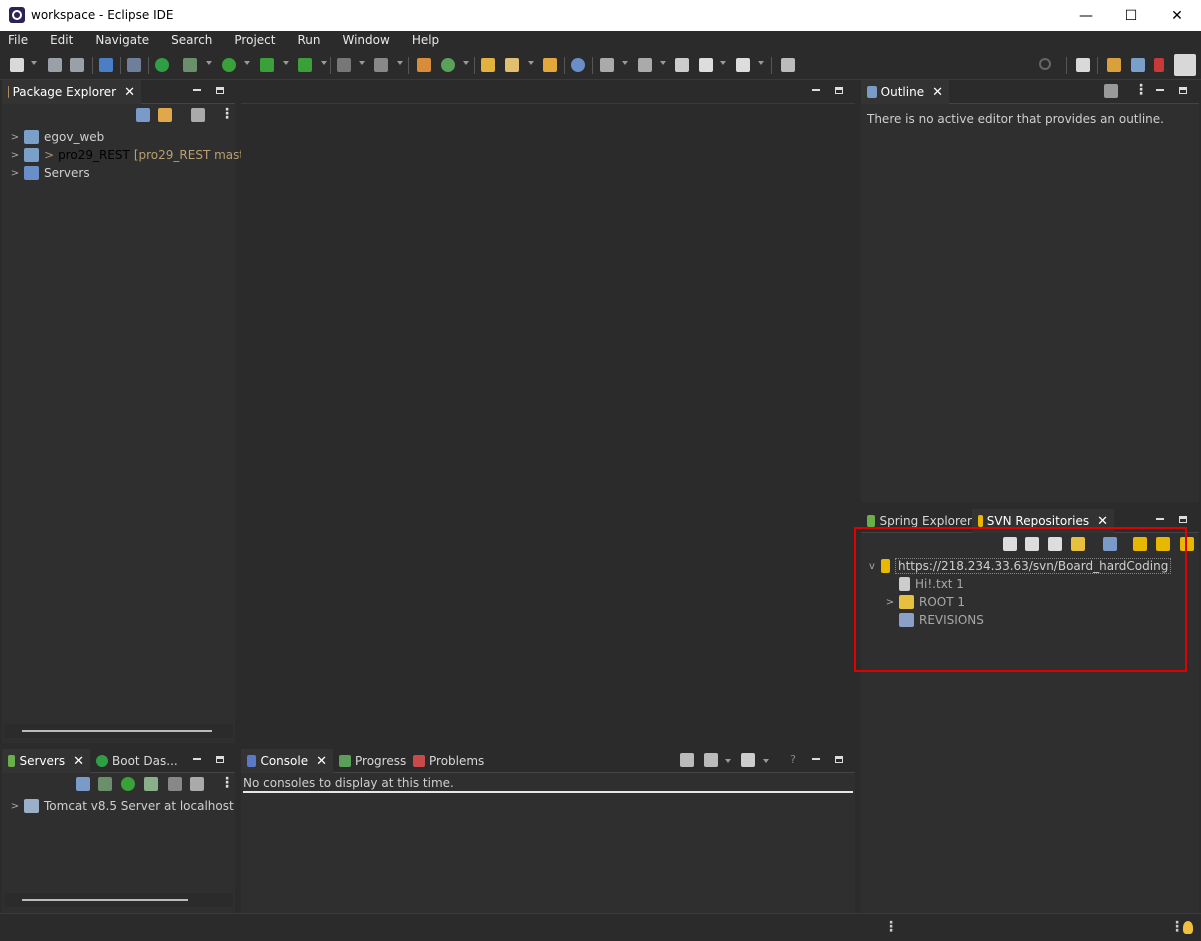 The image size is (1201, 941). What do you see at coordinates (793, 760) in the screenshot?
I see `help-icon: ?` at bounding box center [793, 760].